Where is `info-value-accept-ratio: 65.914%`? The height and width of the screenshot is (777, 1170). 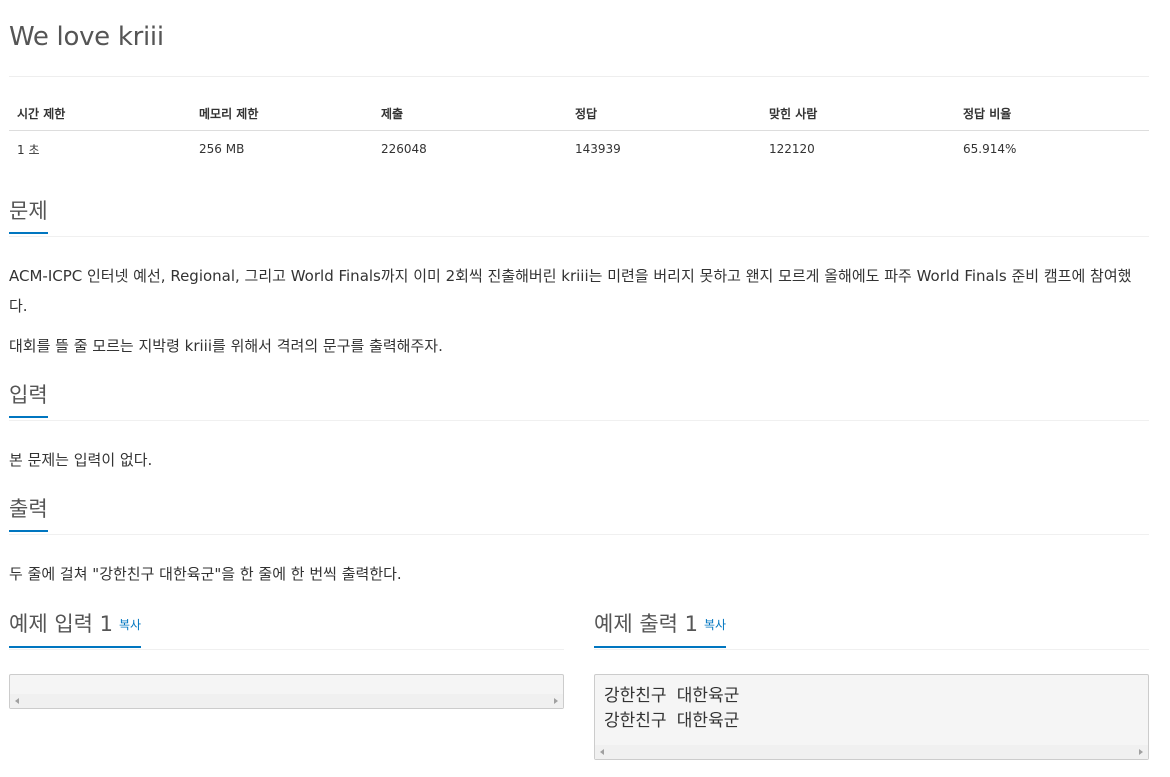 info-value-accept-ratio: 65.914% is located at coordinates (990, 149).